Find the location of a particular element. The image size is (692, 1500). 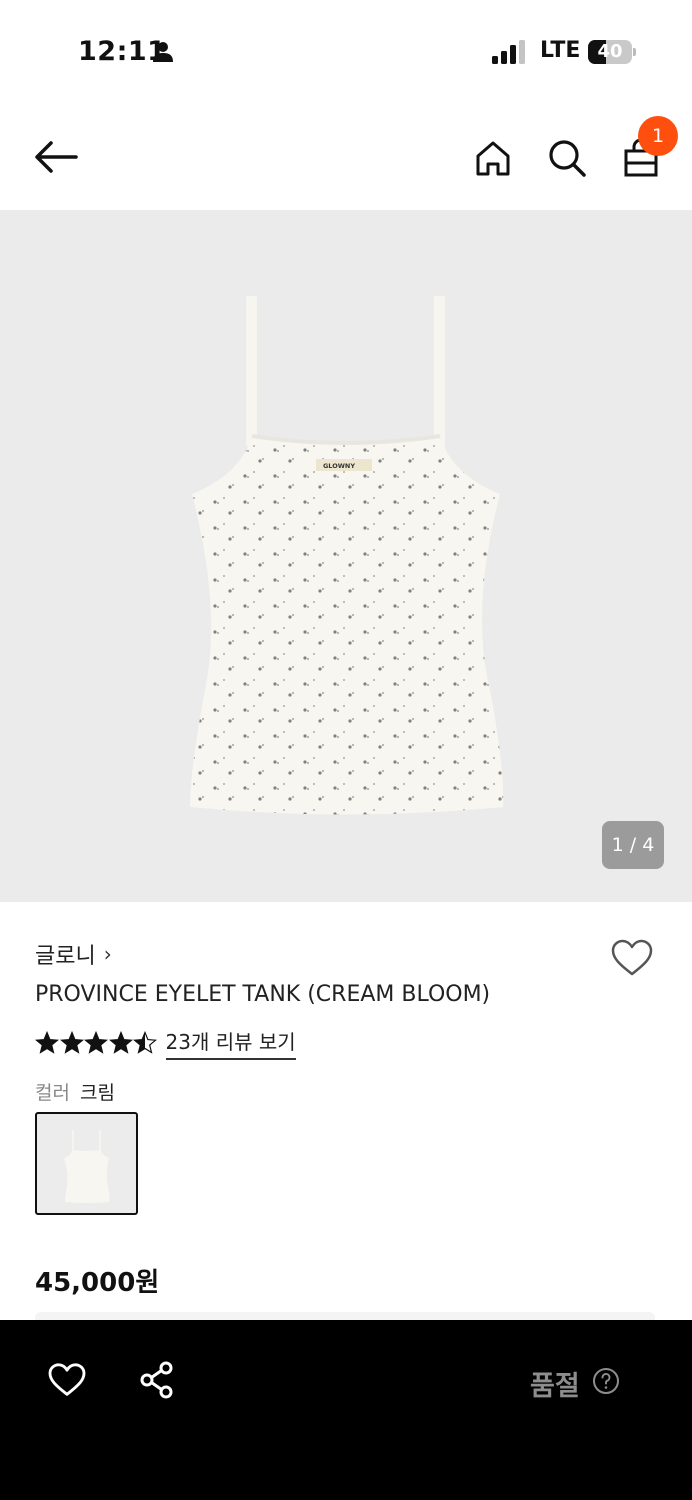

cart-count-badge: 1 is located at coordinates (658, 136).